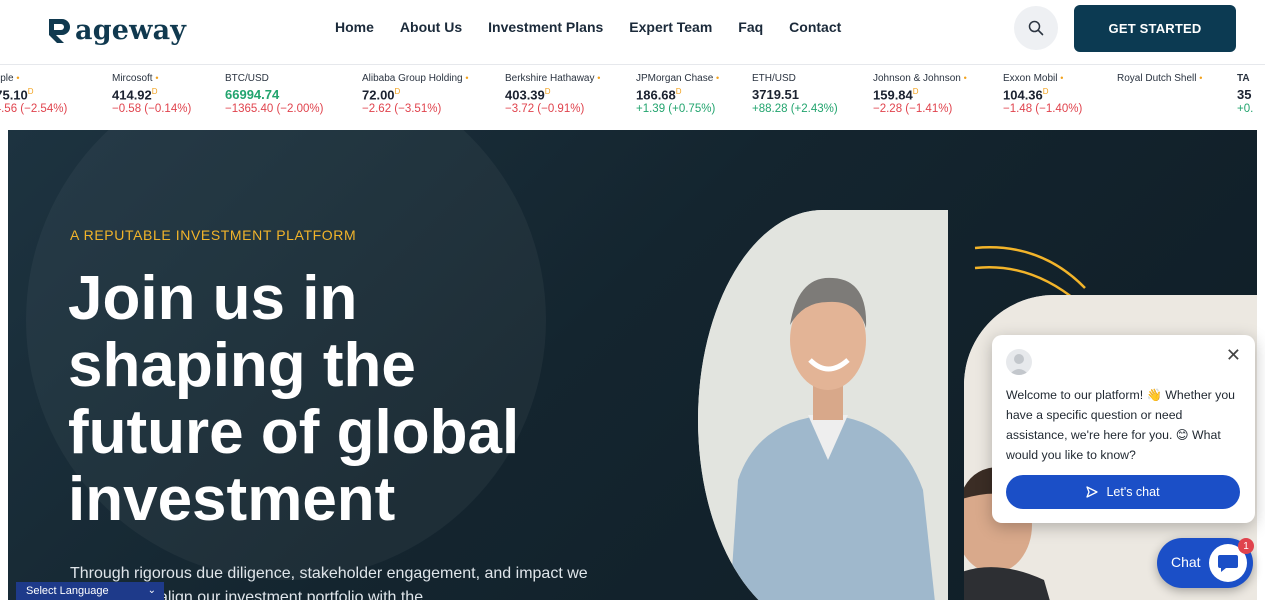  What do you see at coordinates (151, 590) in the screenshot?
I see `chevron-down-icon: ⌄` at bounding box center [151, 590].